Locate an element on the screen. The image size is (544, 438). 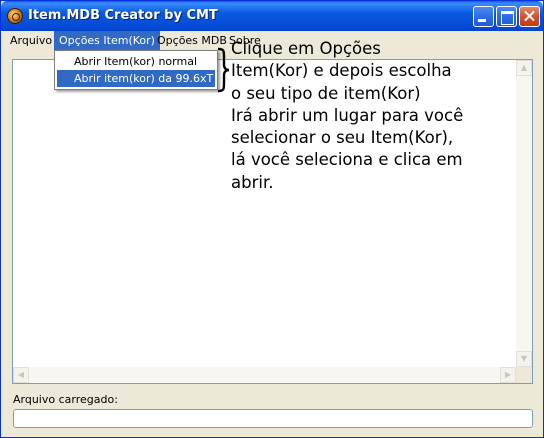
maximize-button is located at coordinates (506, 16).